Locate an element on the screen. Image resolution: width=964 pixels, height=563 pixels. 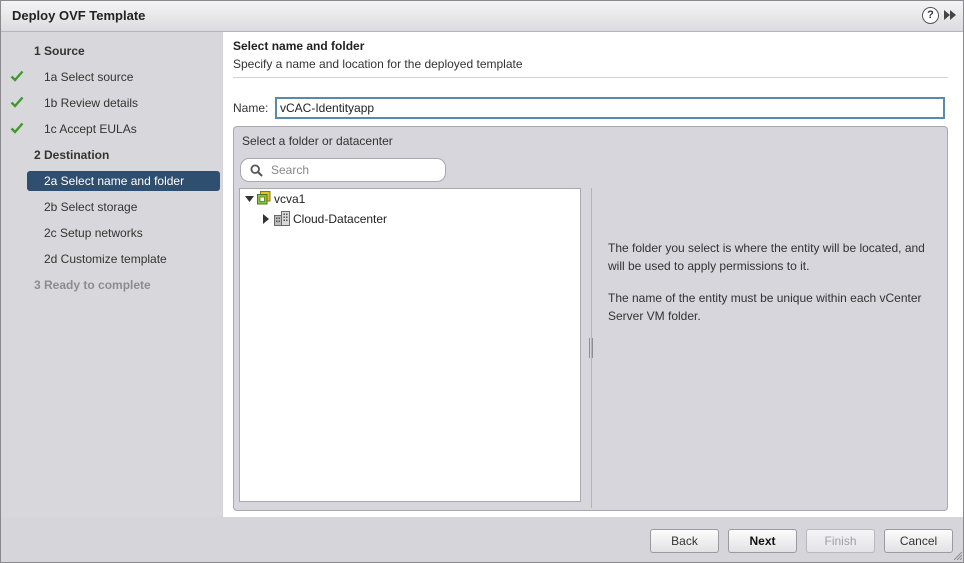
expand-icon is located at coordinates (950, 15).